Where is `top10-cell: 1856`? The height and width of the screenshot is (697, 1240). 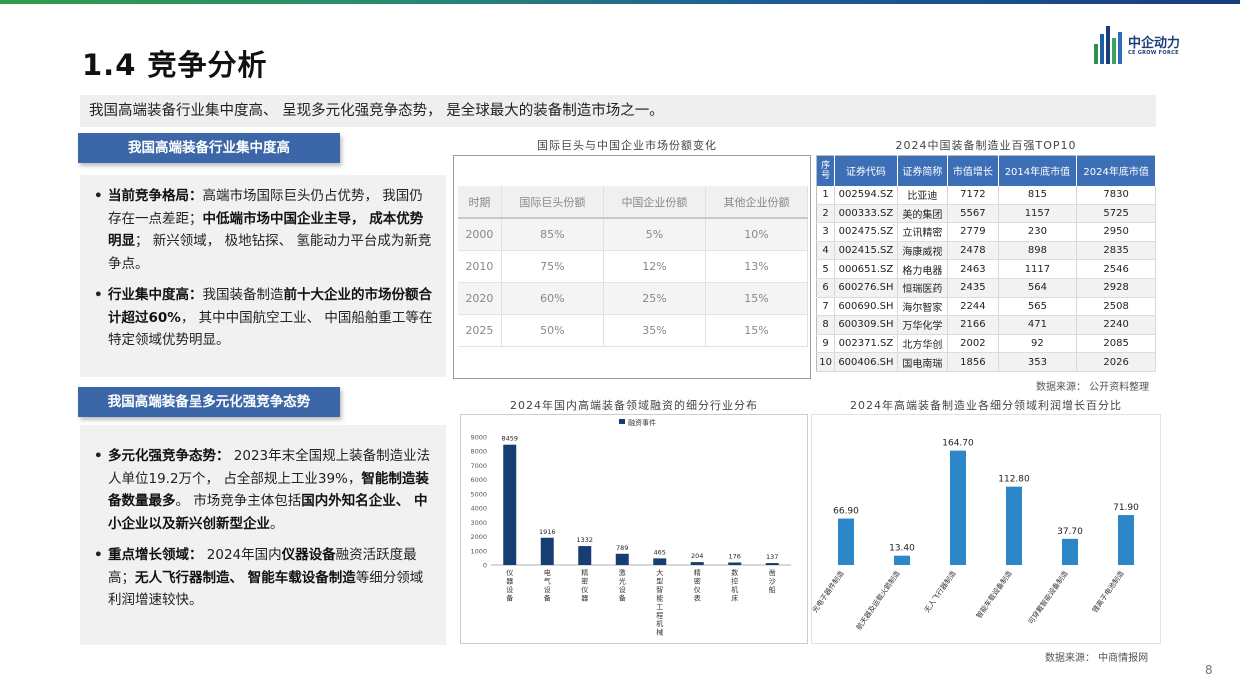 top10-cell: 1856 is located at coordinates (973, 362).